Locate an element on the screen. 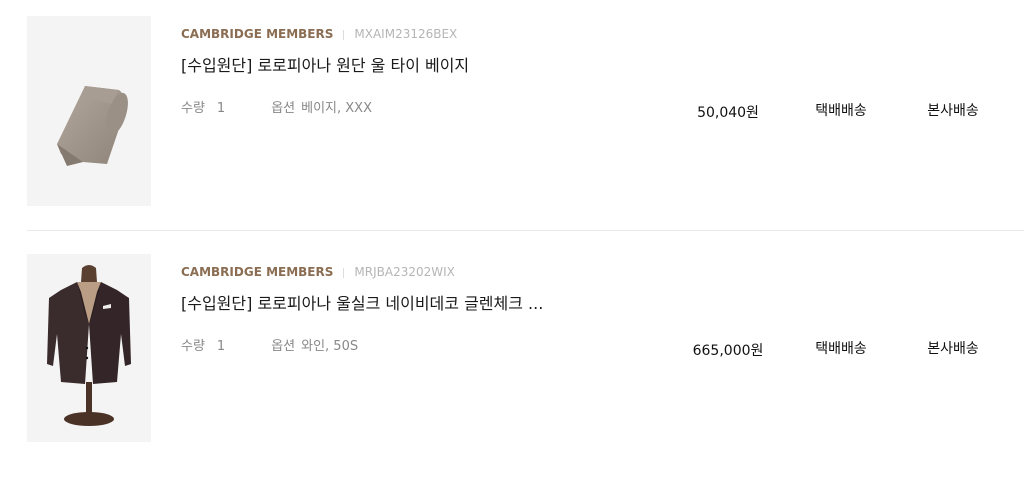  jacket-on-mannequin-image is located at coordinates (89, 345).